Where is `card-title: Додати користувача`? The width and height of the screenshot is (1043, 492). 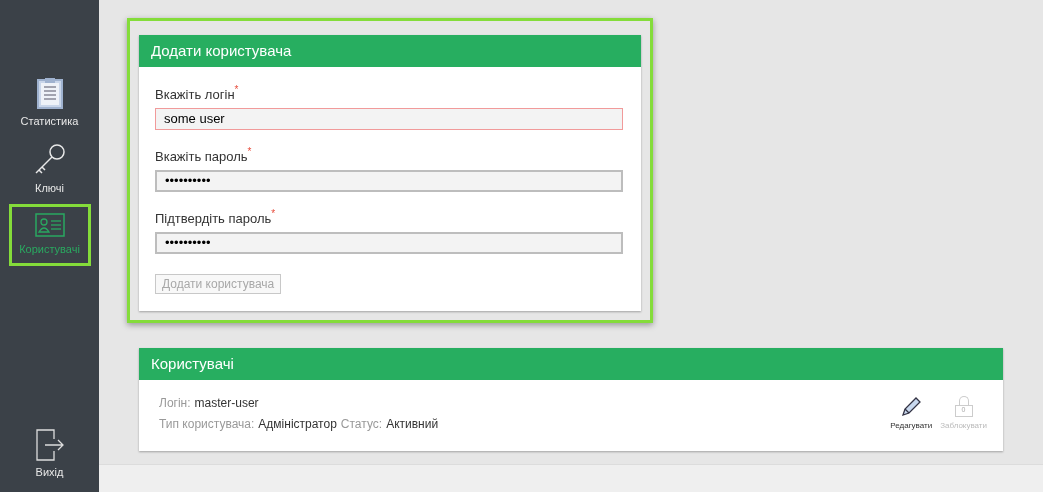 card-title: Додати користувача is located at coordinates (221, 50).